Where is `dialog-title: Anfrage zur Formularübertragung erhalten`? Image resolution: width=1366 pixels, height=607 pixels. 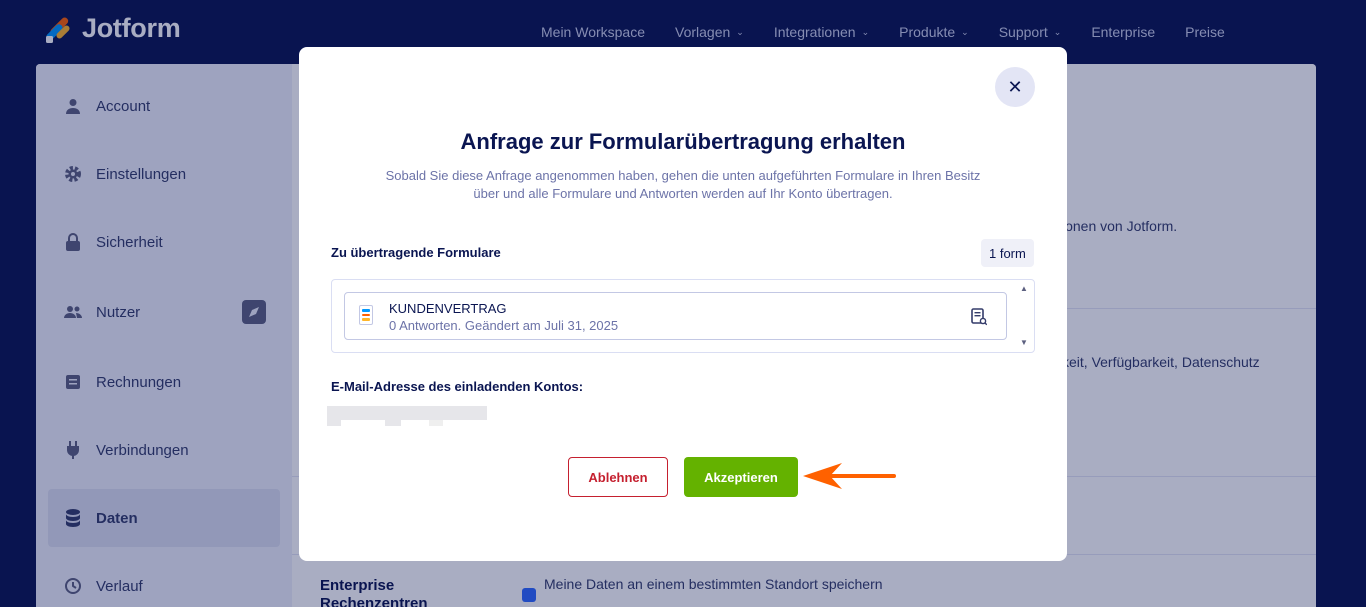
dialog-title: Anfrage zur Formularübertragung erhalten is located at coordinates (683, 141).